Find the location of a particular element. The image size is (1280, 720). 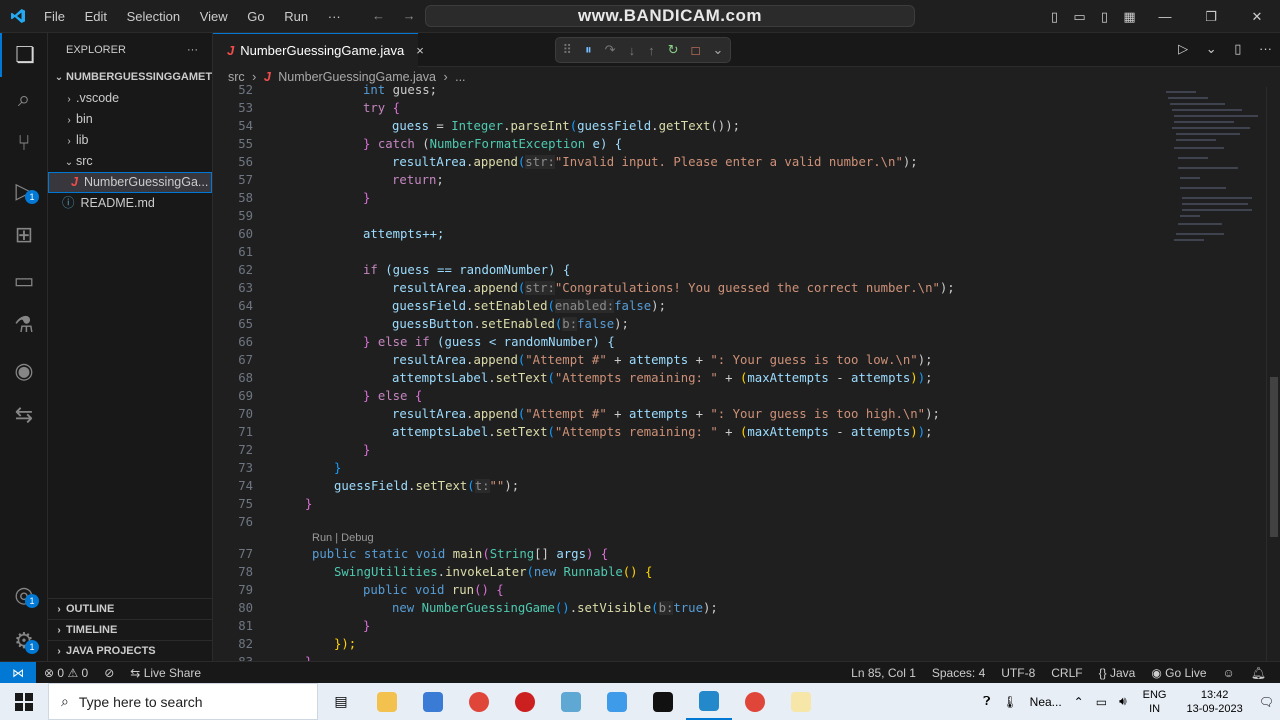

file-explorer-icon is located at coordinates (387, 701).